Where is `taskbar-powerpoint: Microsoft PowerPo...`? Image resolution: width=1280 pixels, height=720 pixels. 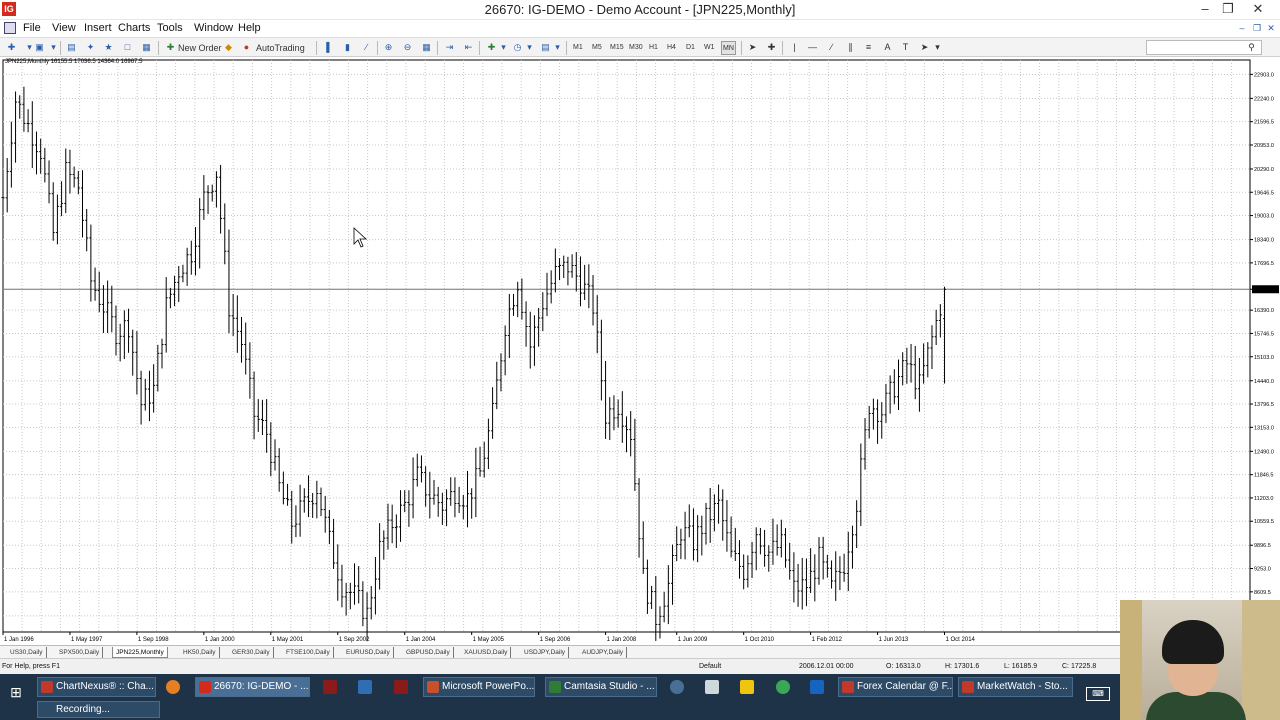 taskbar-powerpoint: Microsoft PowerPo... is located at coordinates (479, 687).